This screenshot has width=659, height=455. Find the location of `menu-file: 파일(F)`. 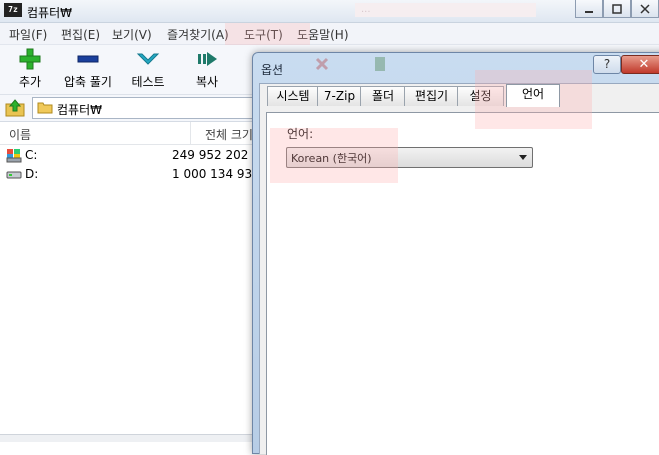

menu-file: 파일(F) is located at coordinates (28, 34).